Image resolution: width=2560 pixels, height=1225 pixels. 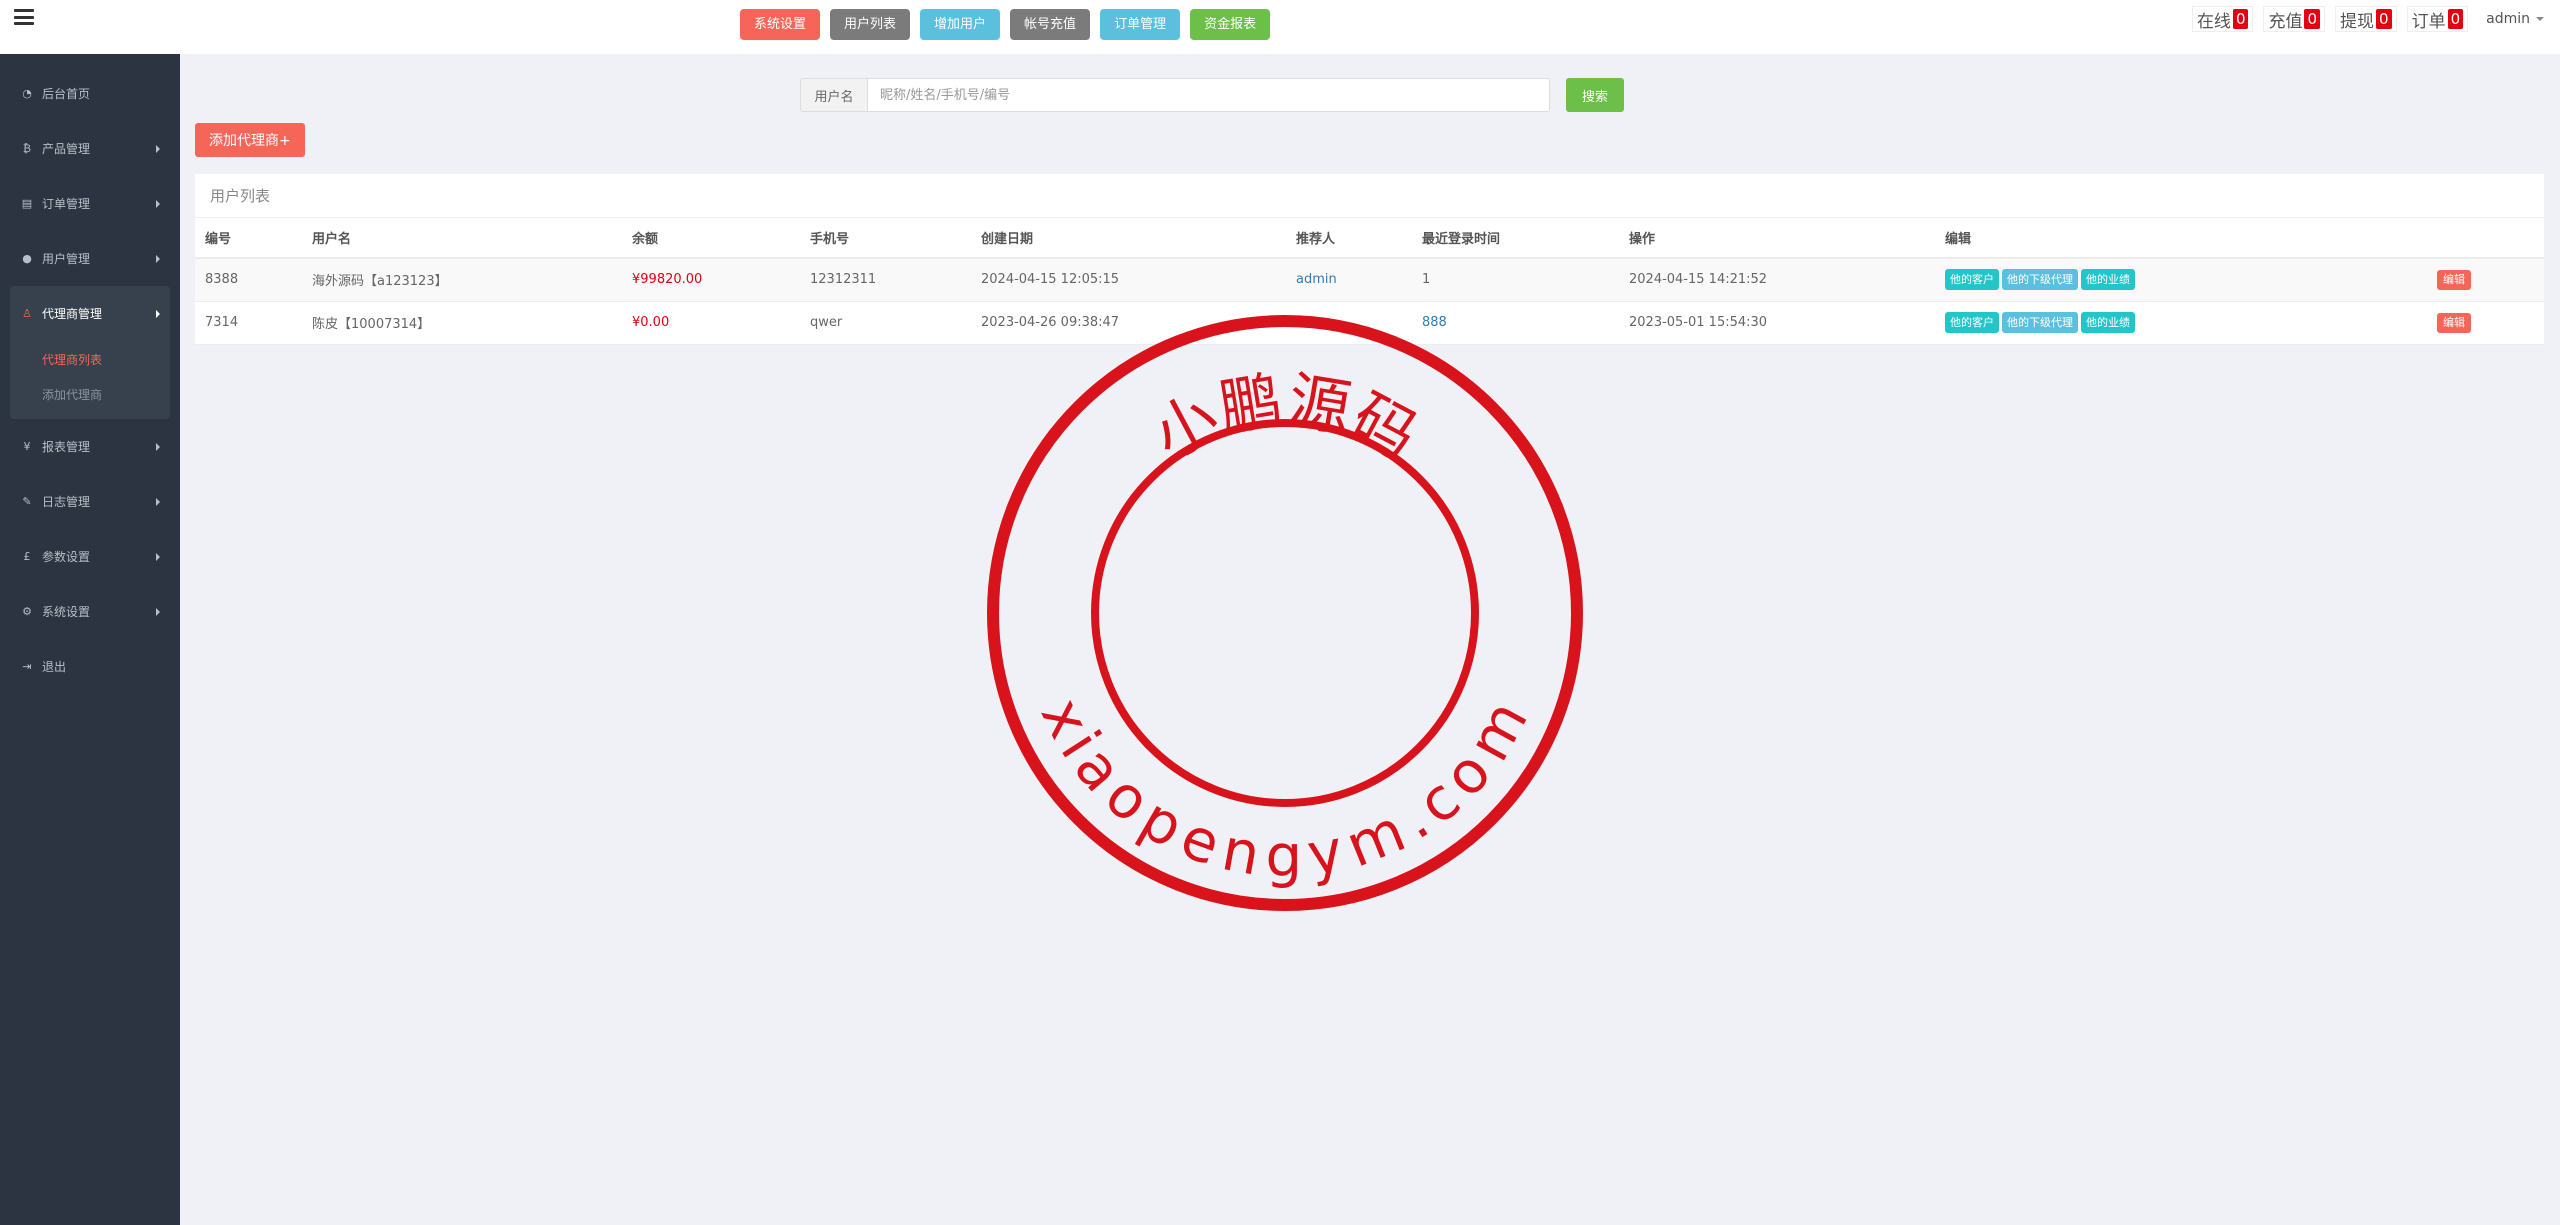 I want to click on add-agent-button: 添加代理商+, so click(x=250, y=140).